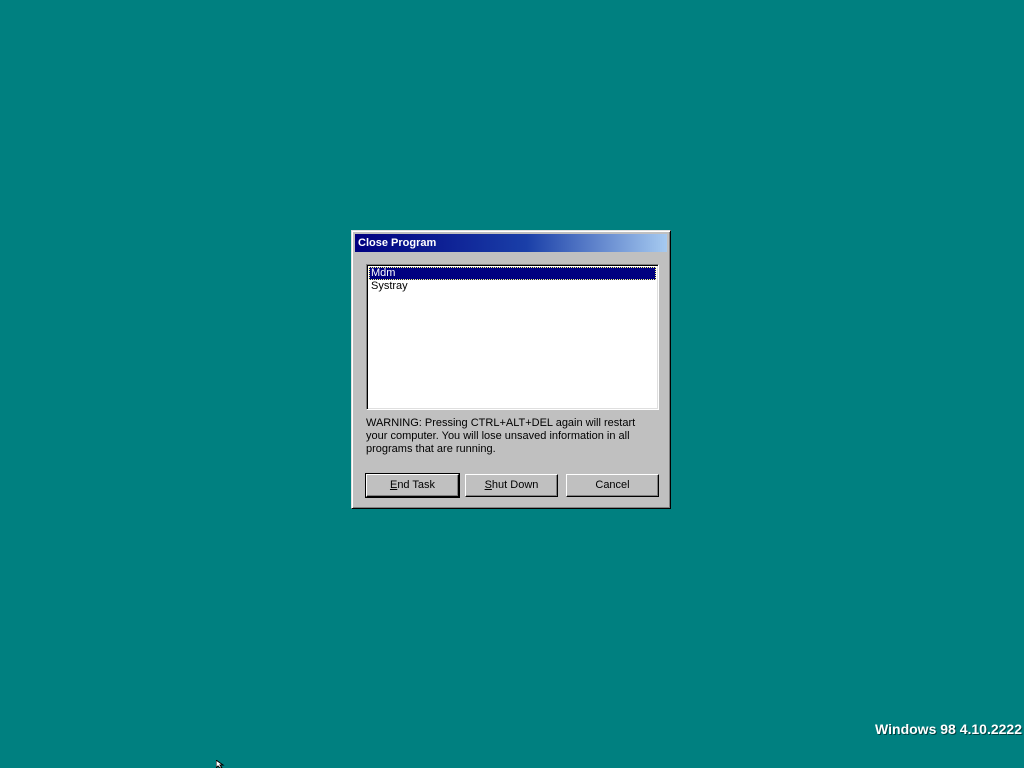 The image size is (1024, 768). Describe the element at coordinates (389, 286) in the screenshot. I see `list-item-label: Systray` at that location.